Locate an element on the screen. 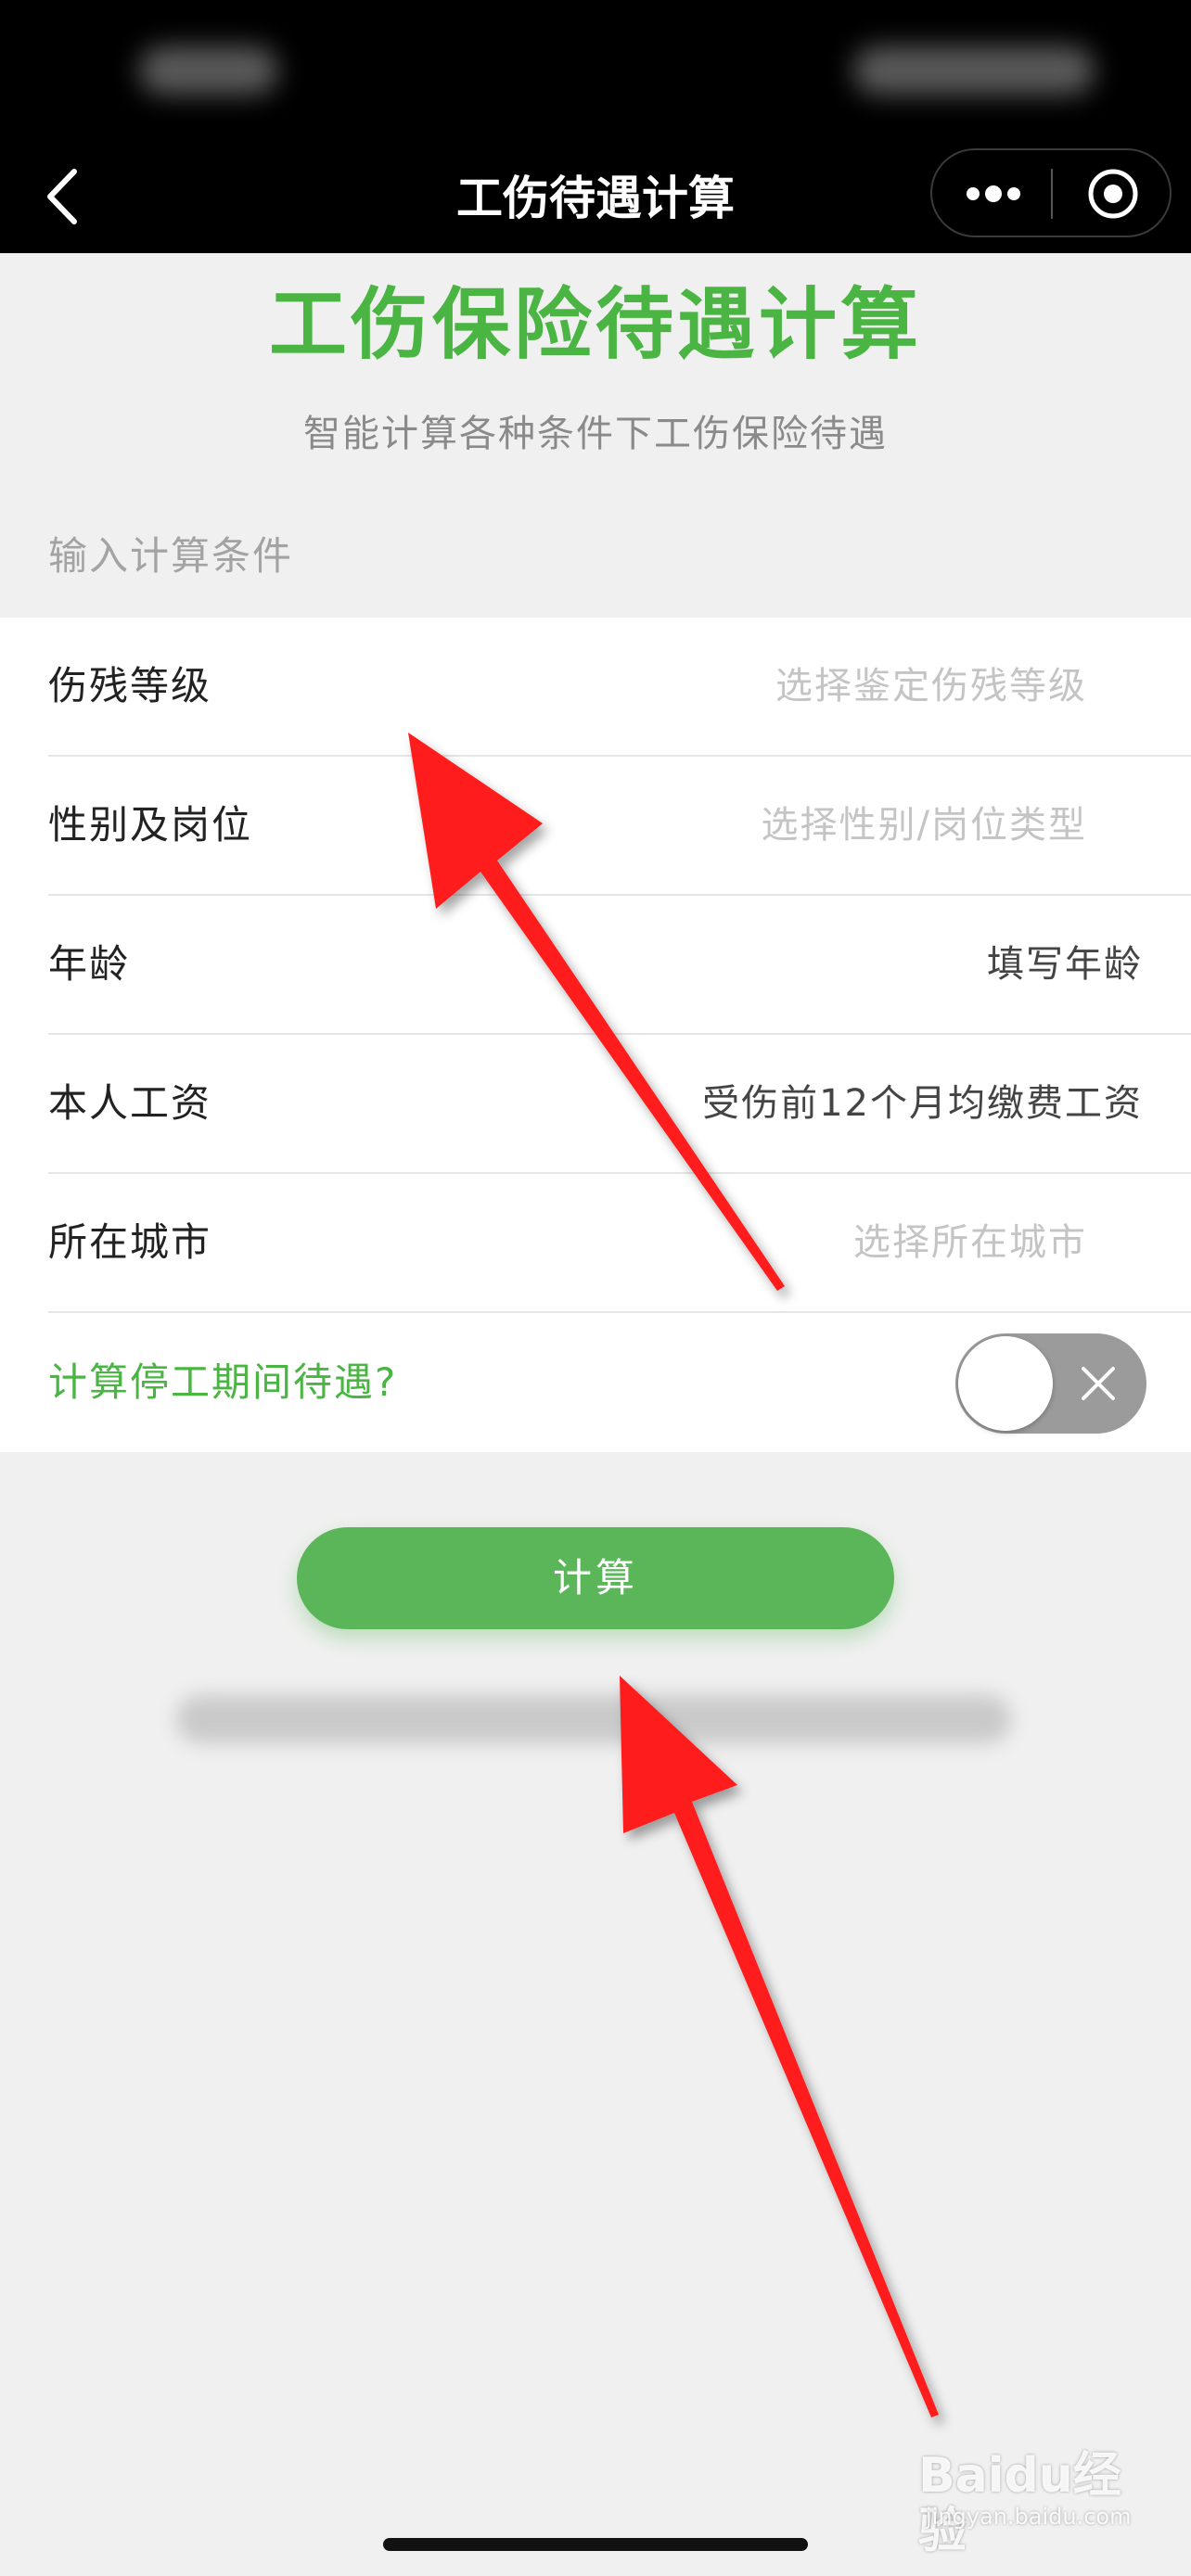 The height and width of the screenshot is (2576, 1191). baidu-watermark: Baidu经验 jingyan.baidu.com is located at coordinates (1029, 2499).